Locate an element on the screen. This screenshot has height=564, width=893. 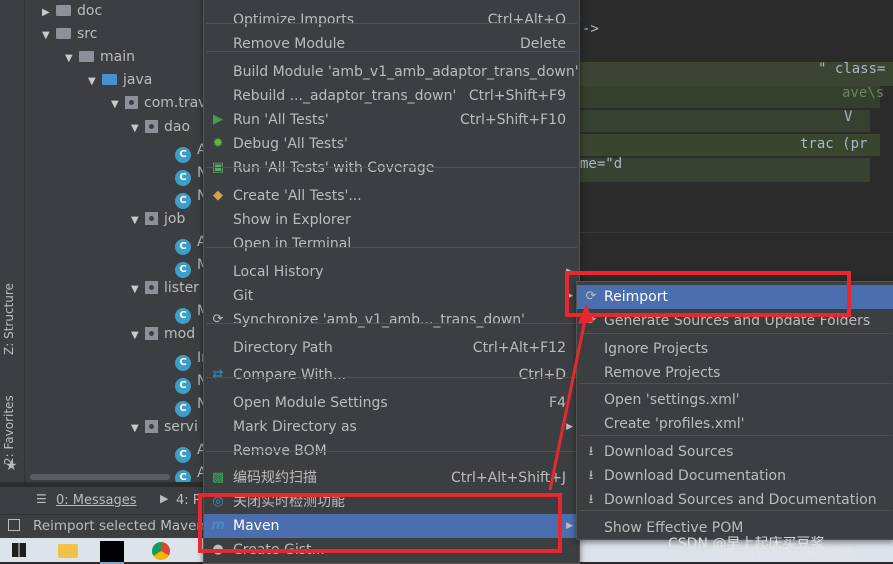
expand-arrow-icon: ▶ is located at coordinates (49, 12).